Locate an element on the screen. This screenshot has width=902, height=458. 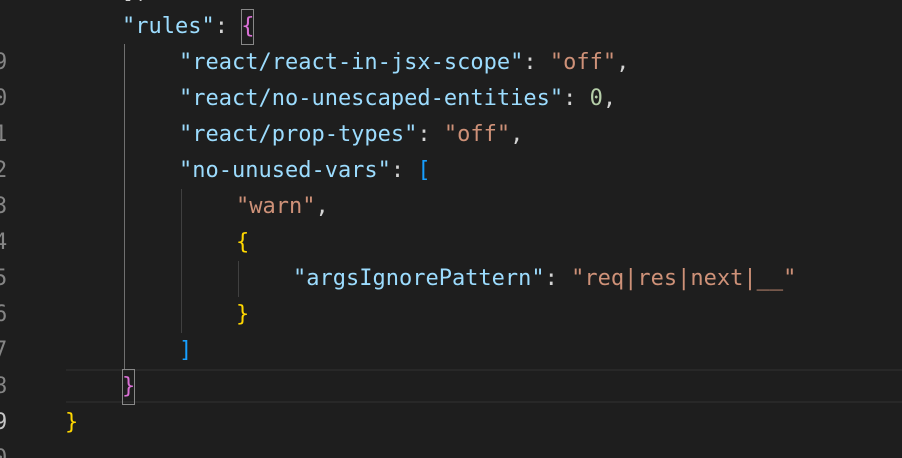
line-number: 0 is located at coordinates (7, 449).